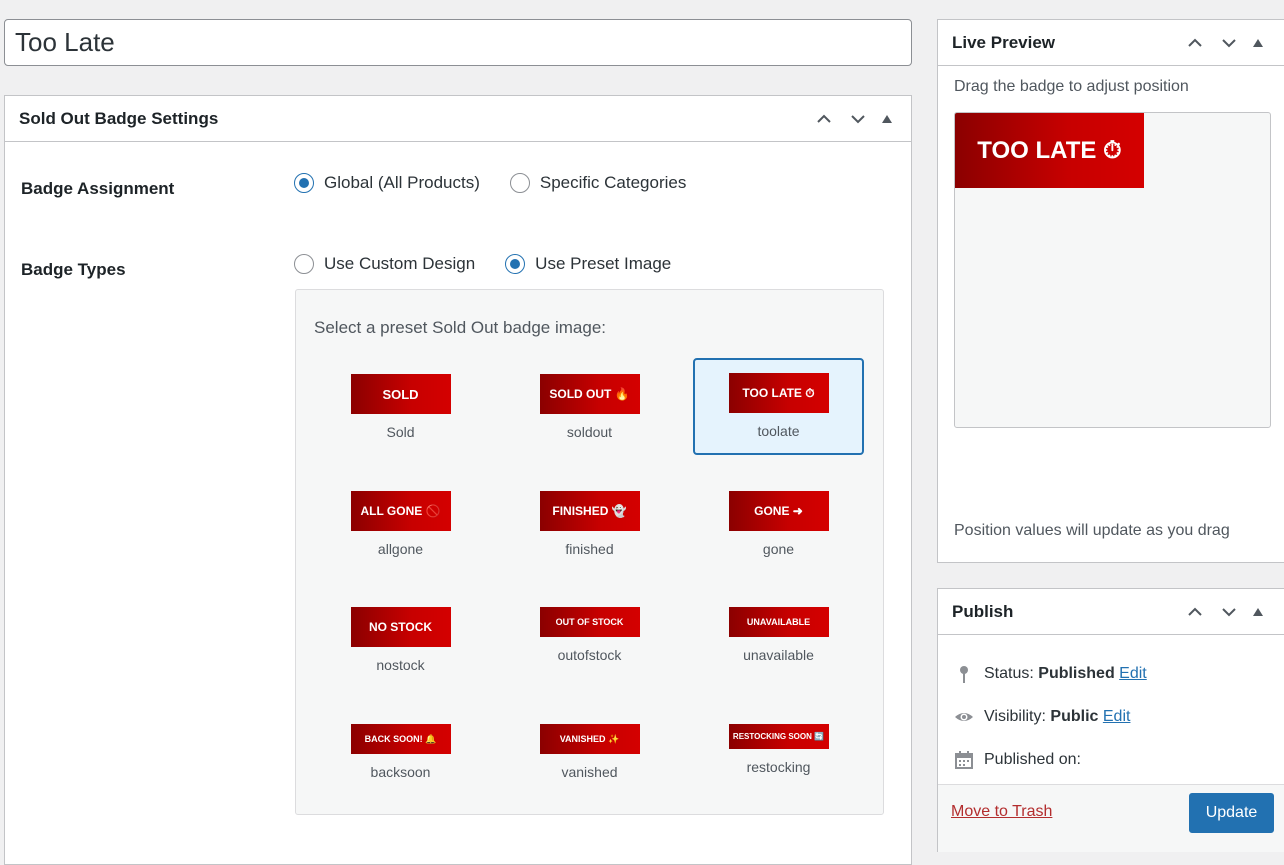 Image resolution: width=1284 pixels, height=865 pixels. I want to click on radio-specific-categories: Specific Categories, so click(598, 183).